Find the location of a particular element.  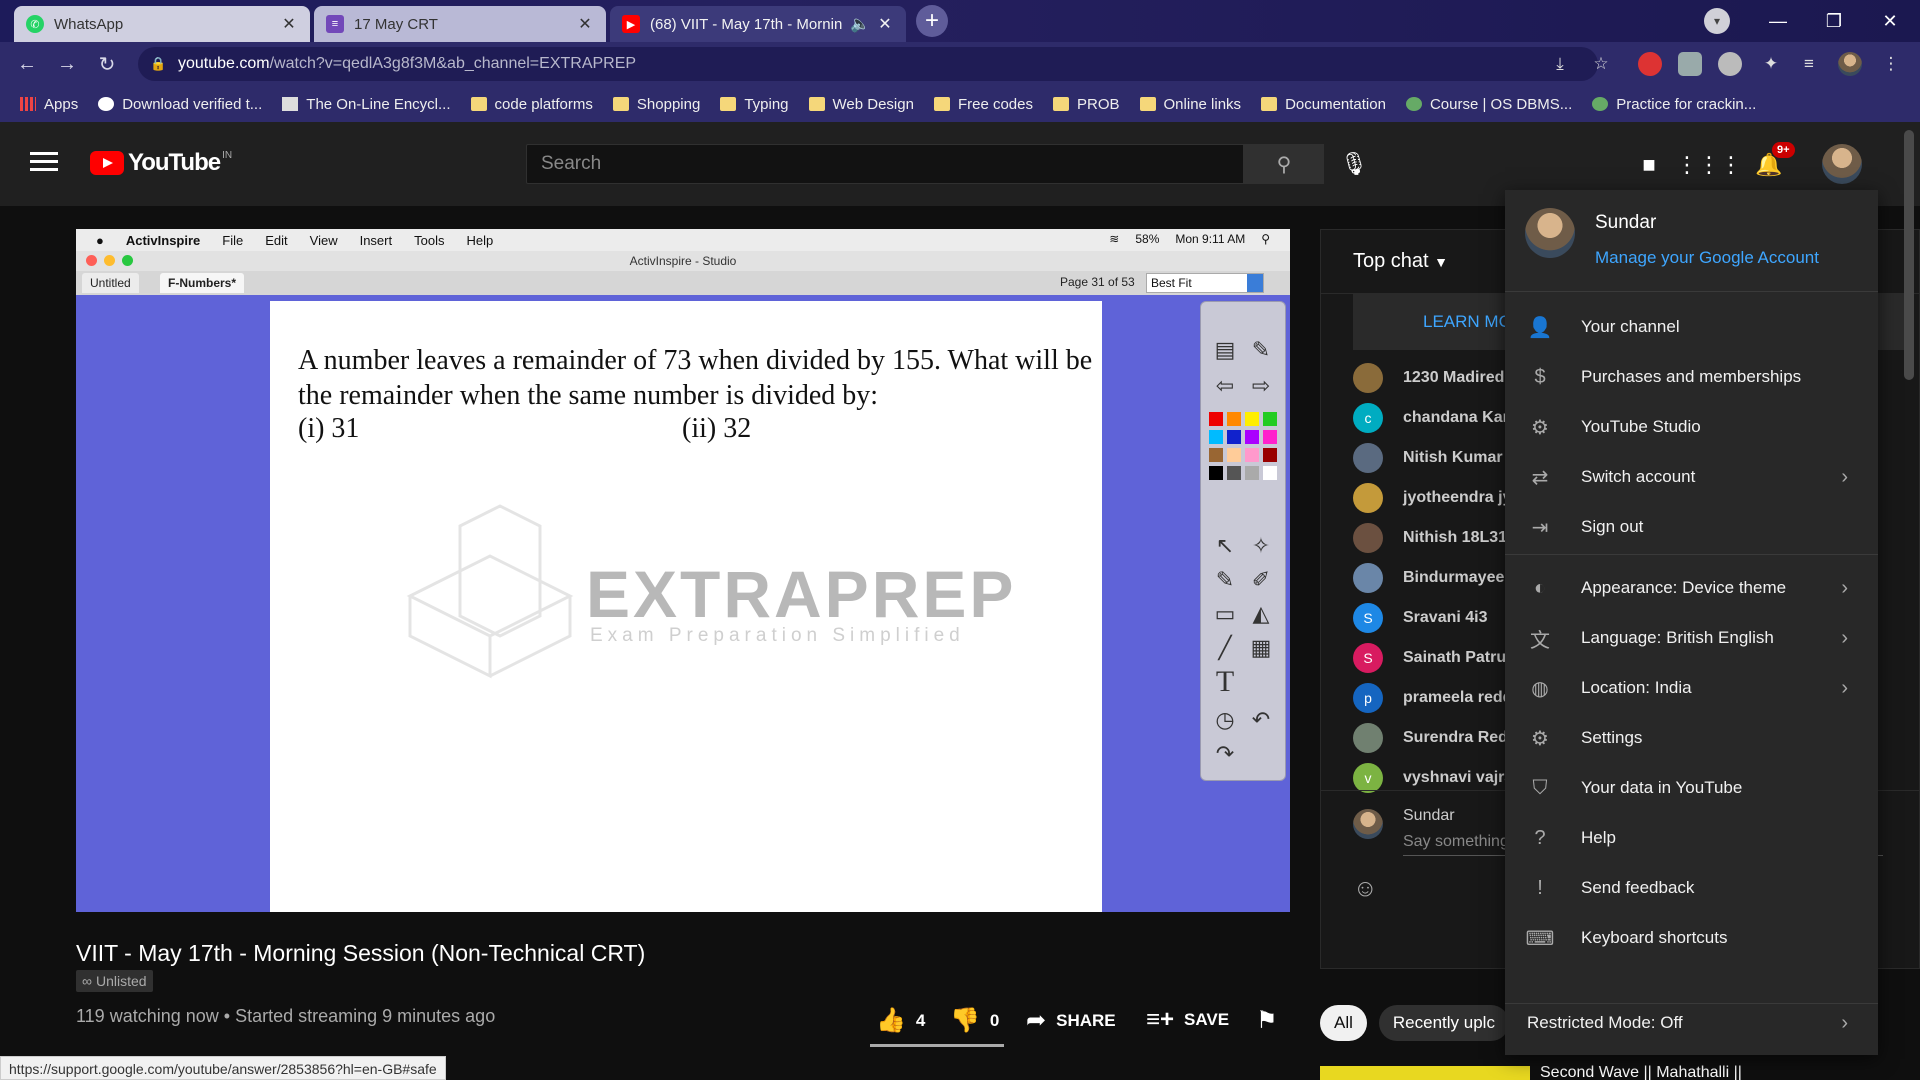

youtube-logo: YouTube IN is located at coordinates (161, 163).